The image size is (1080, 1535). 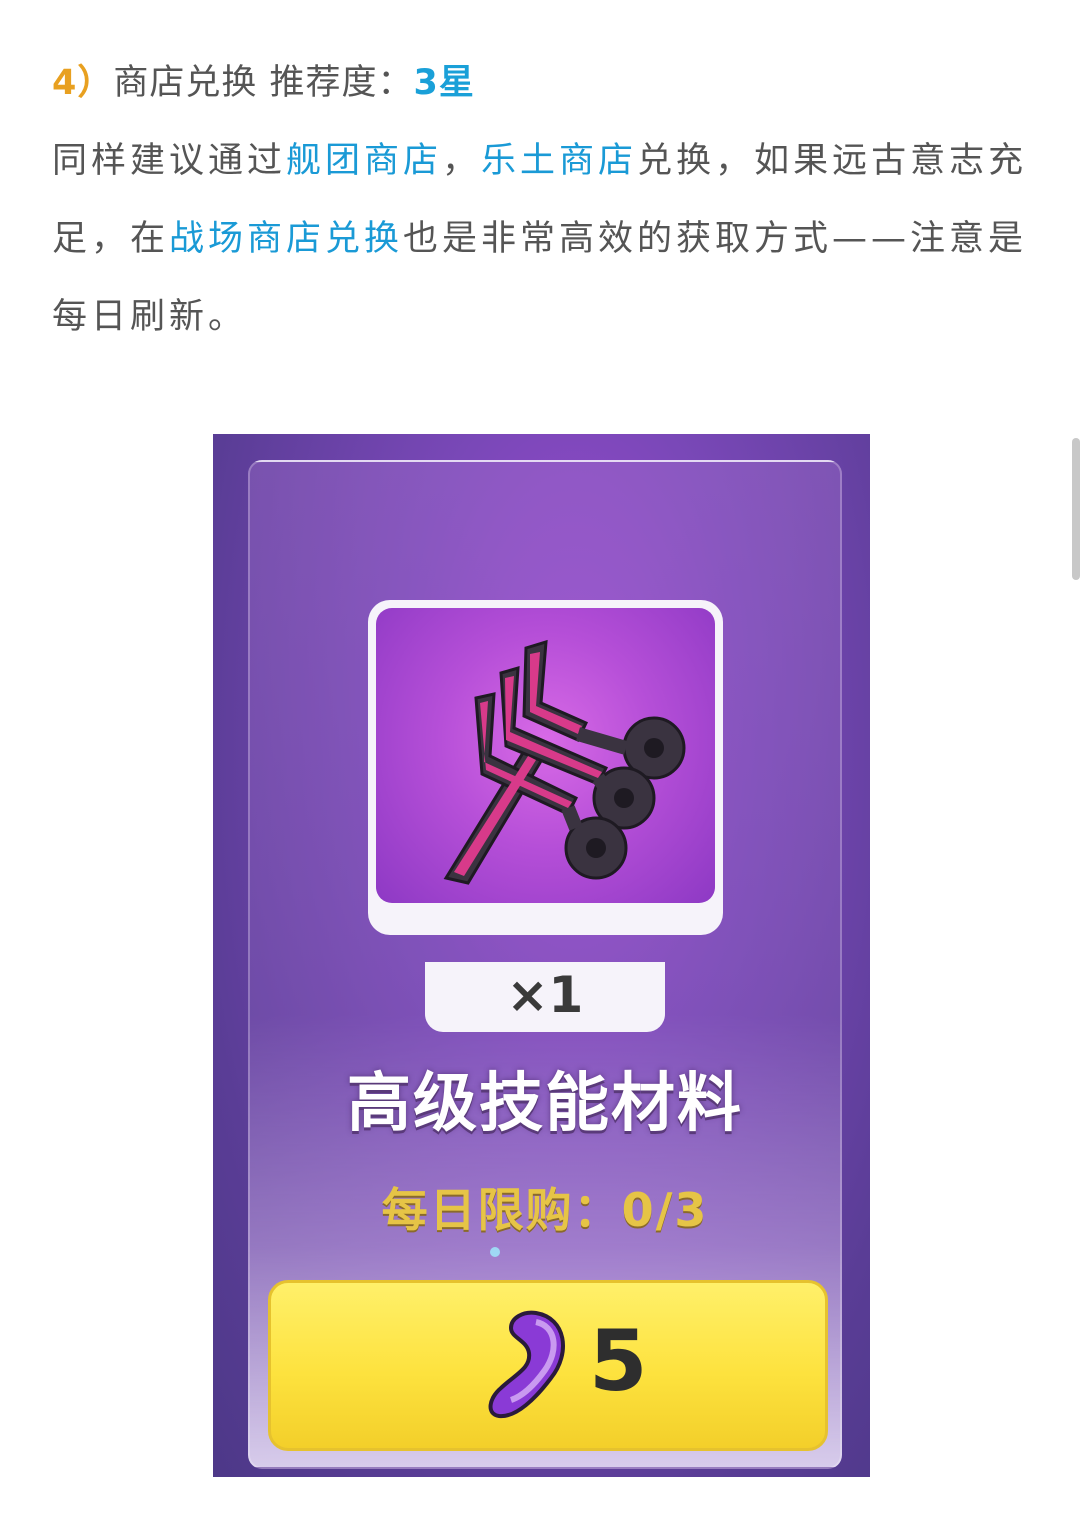 What do you see at coordinates (545, 1210) in the screenshot?
I see `daily-limit: 每日限购：0/3` at bounding box center [545, 1210].